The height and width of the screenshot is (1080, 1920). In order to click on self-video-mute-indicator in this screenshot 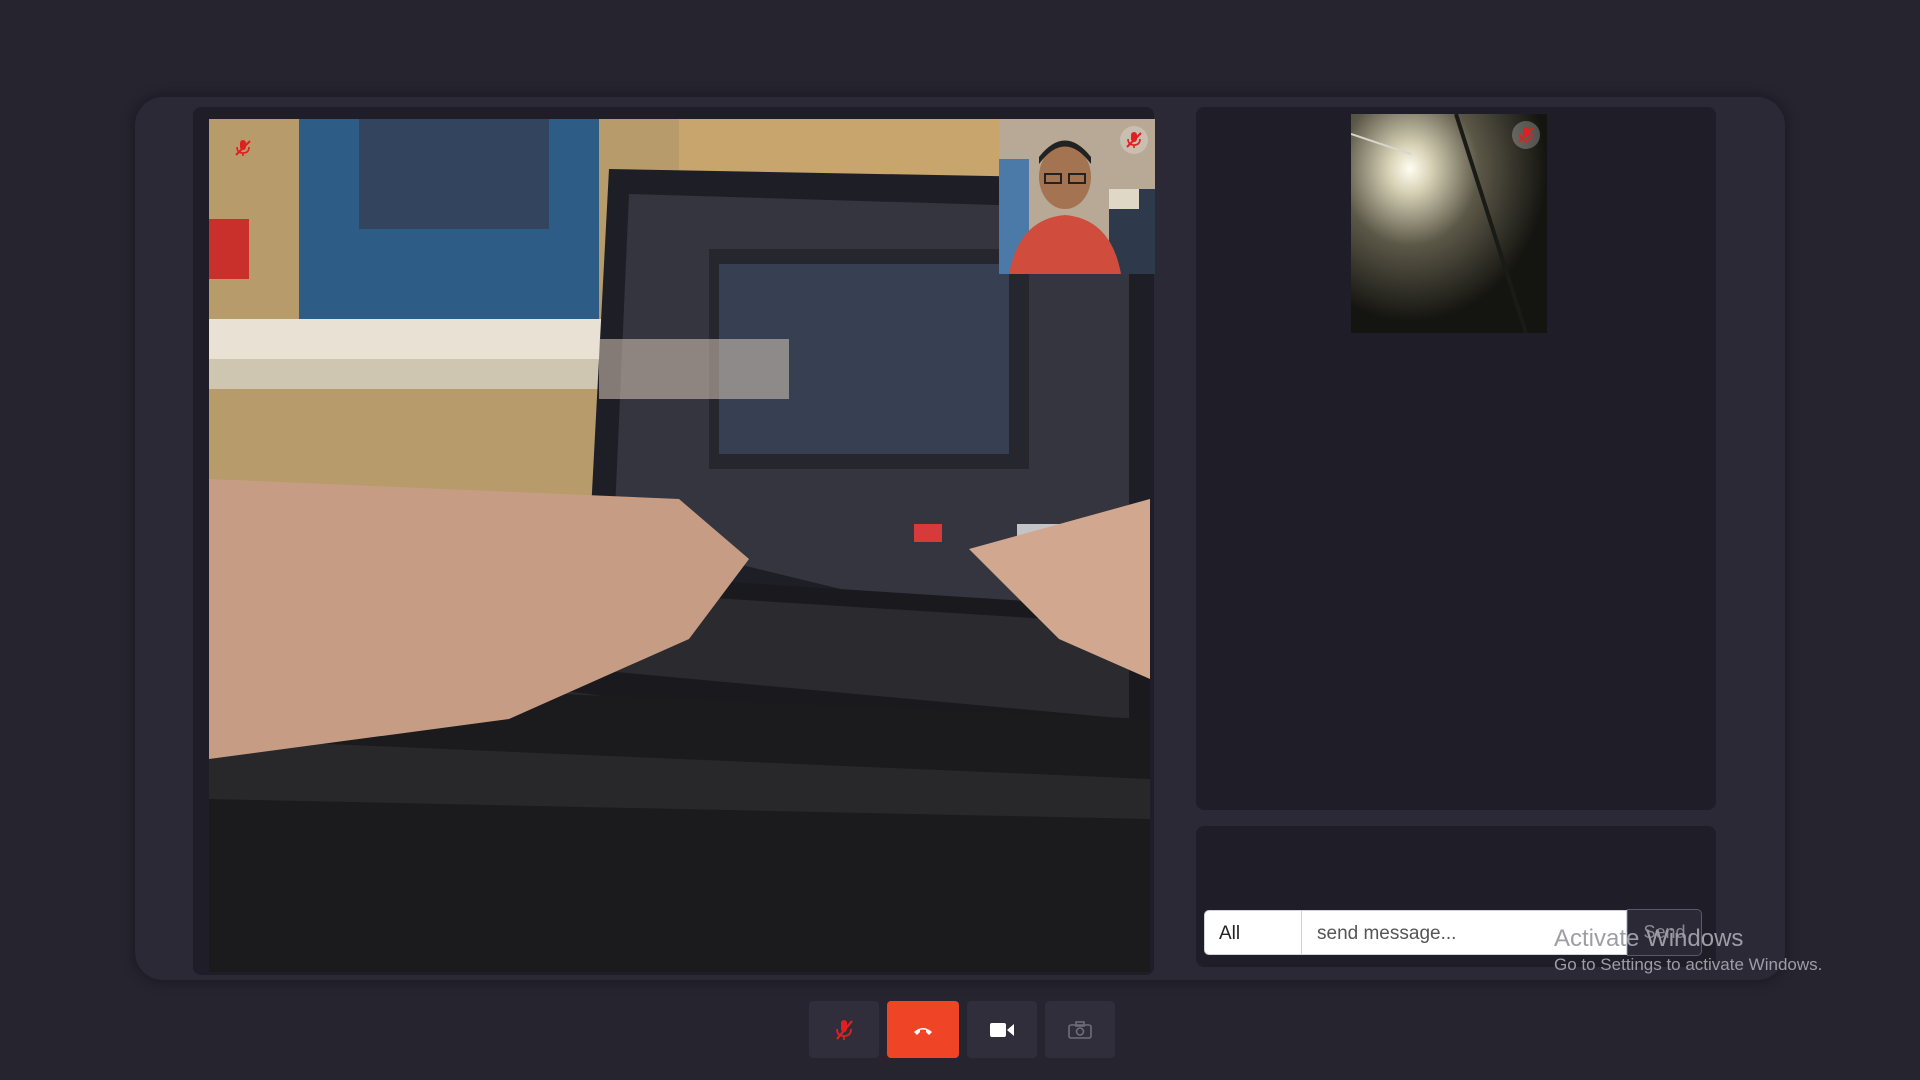, I will do `click(1134, 140)`.